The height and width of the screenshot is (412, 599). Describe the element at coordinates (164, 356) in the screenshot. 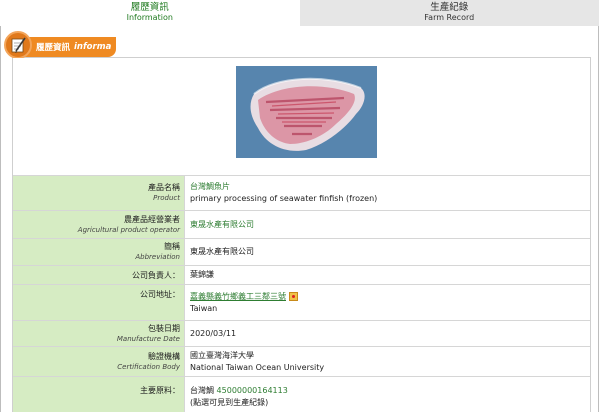

I see `certification-label-zh: 驗證機構` at that location.